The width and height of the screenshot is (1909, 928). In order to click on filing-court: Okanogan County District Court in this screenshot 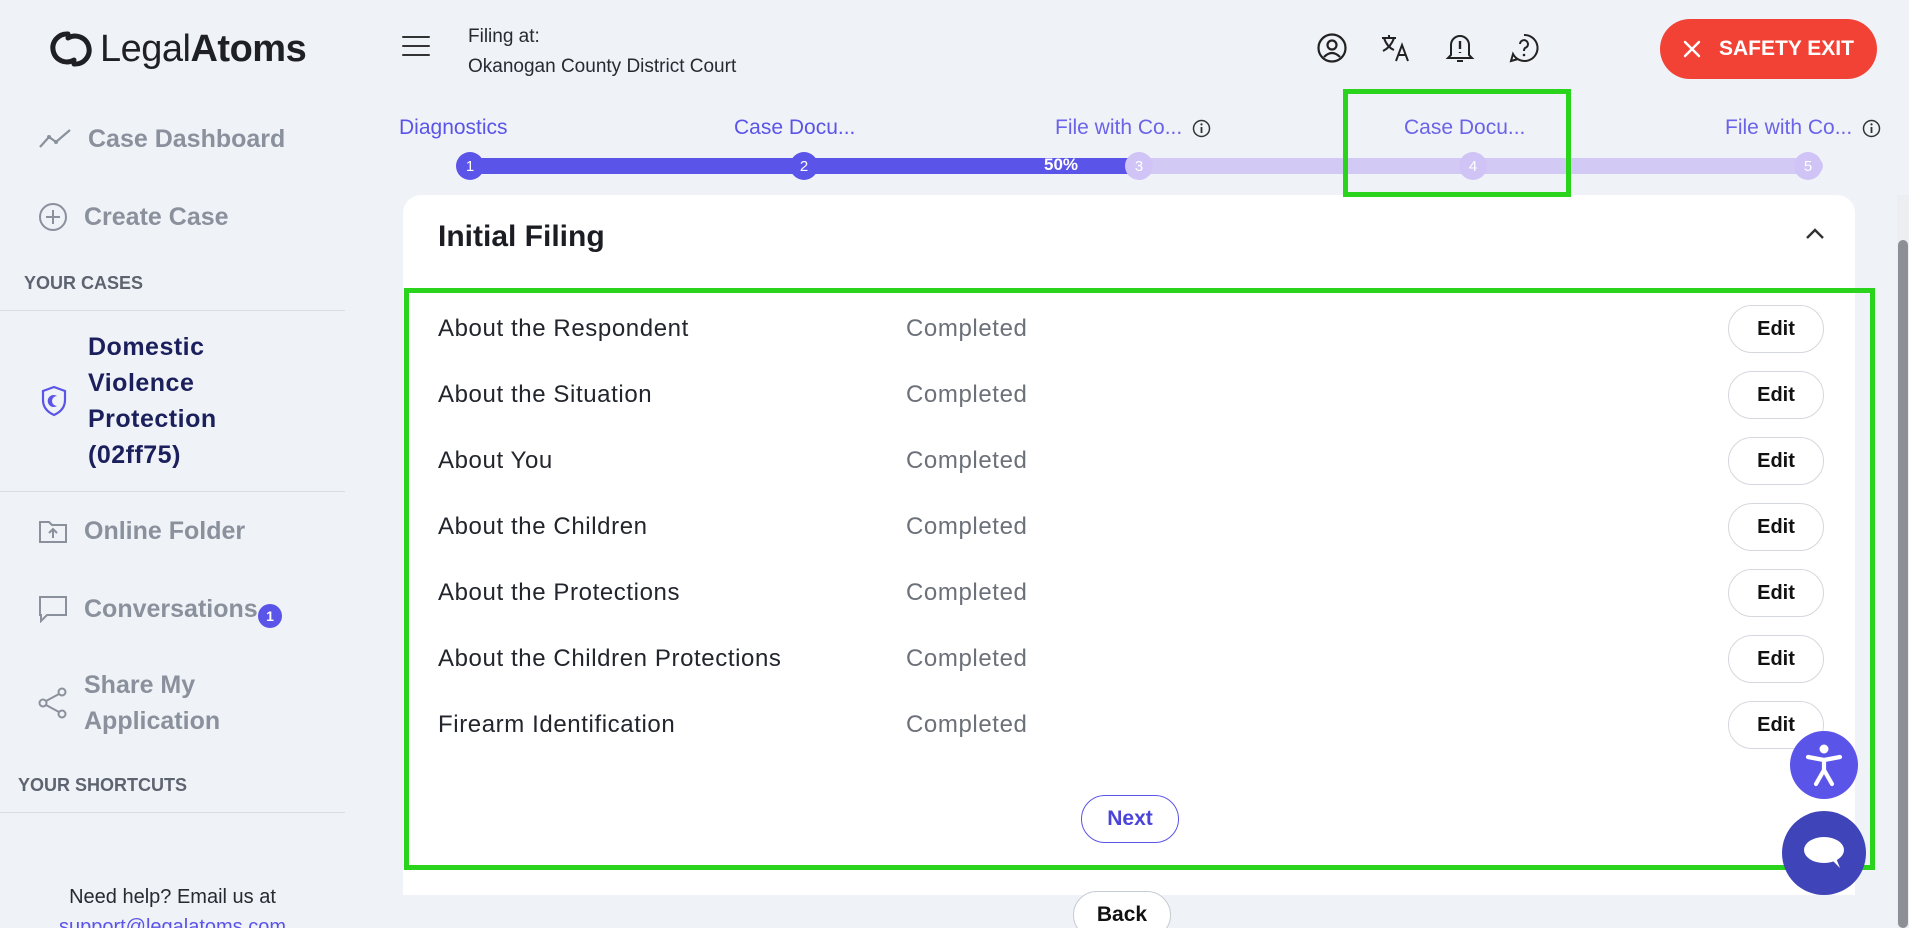, I will do `click(602, 66)`.